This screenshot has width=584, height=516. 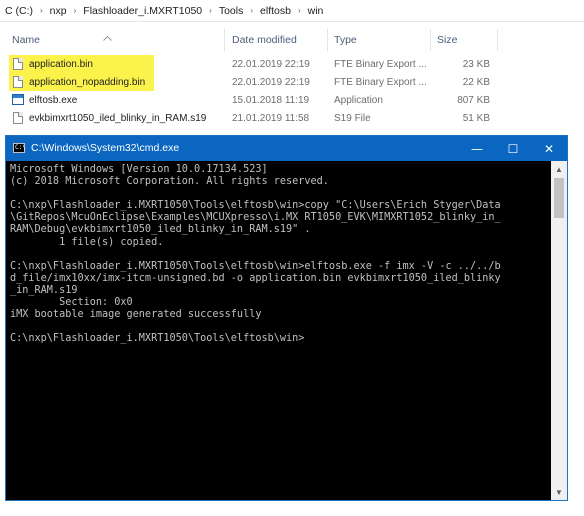 What do you see at coordinates (107, 38) in the screenshot?
I see `sort-up-icon` at bounding box center [107, 38].